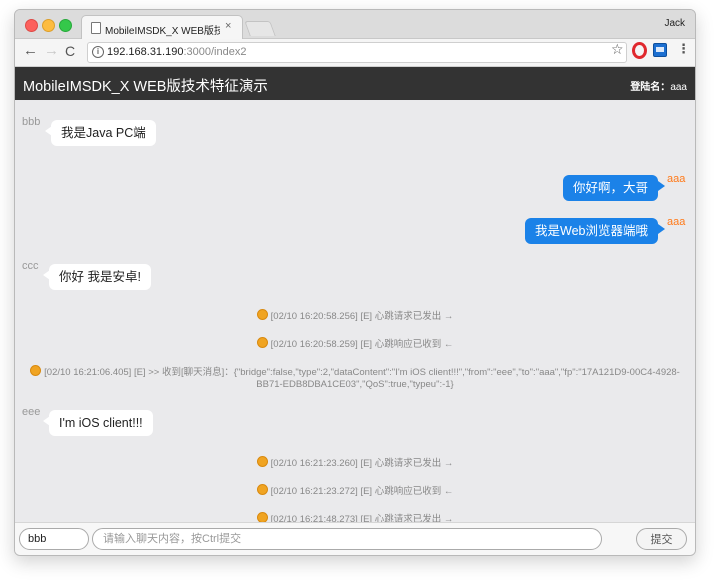 The image size is (718, 582). What do you see at coordinates (103, 133) in the screenshot?
I see `message-bubble: 我是Java PC端` at bounding box center [103, 133].